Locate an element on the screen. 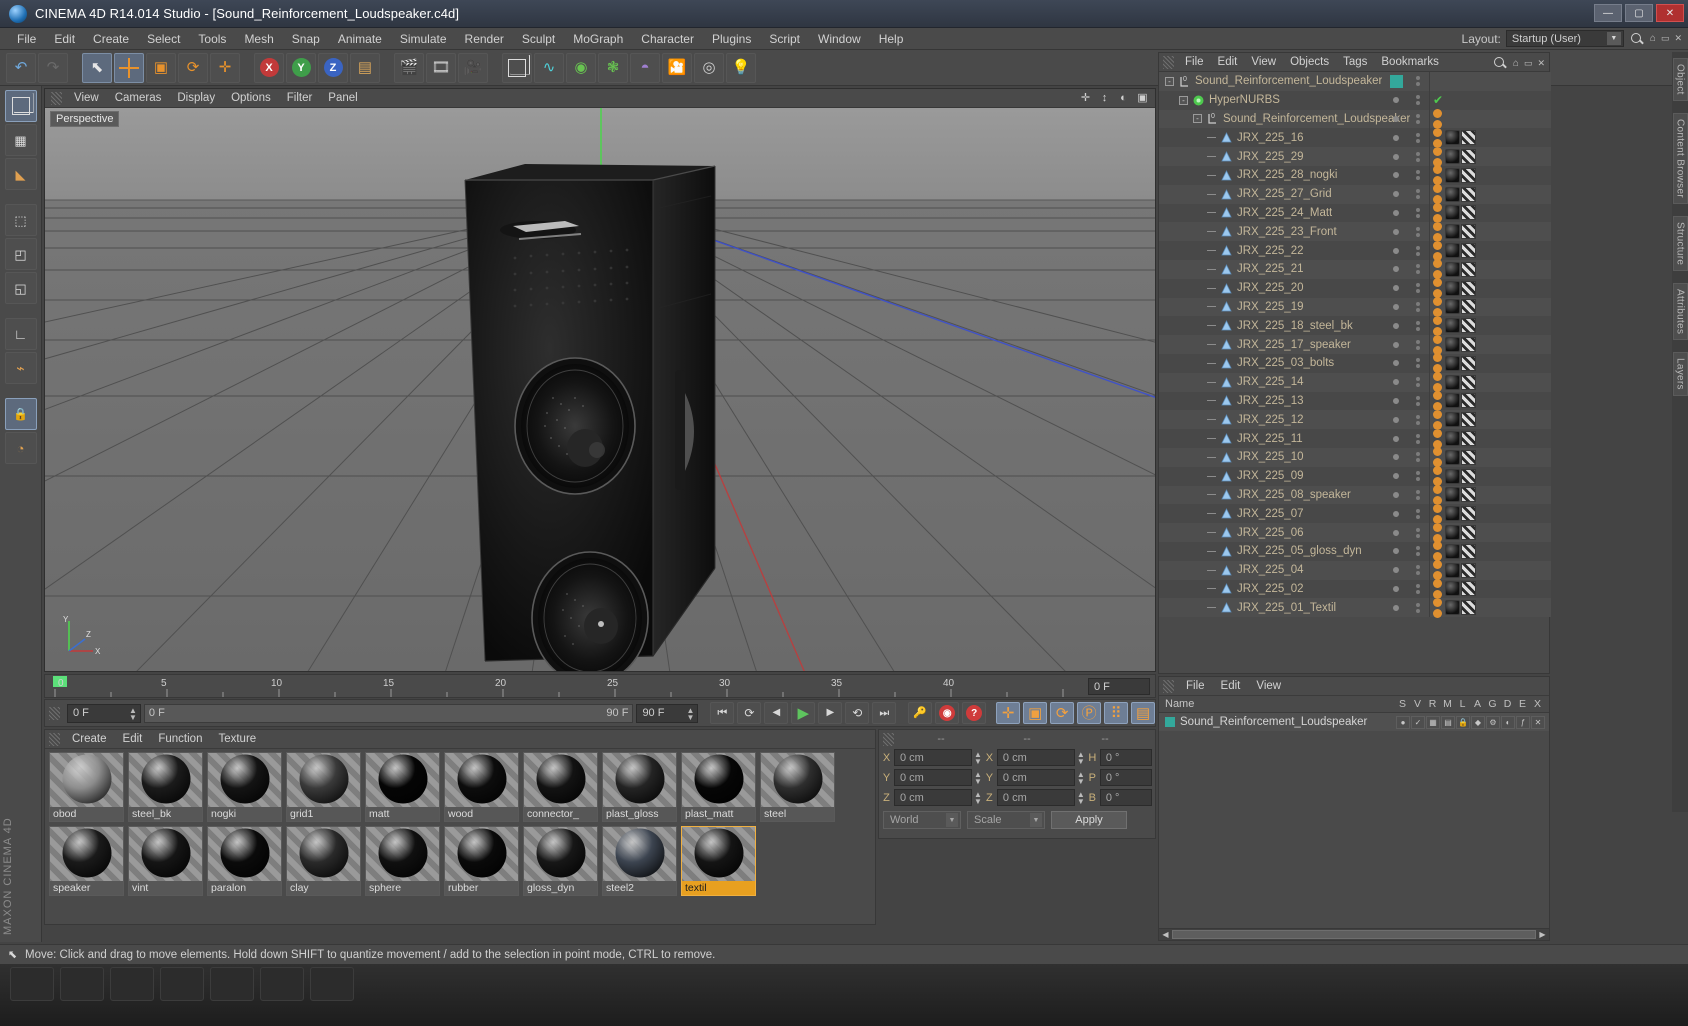 This screenshot has width=1688, height=1026. layer-menu-file: File is located at coordinates (1195, 686).